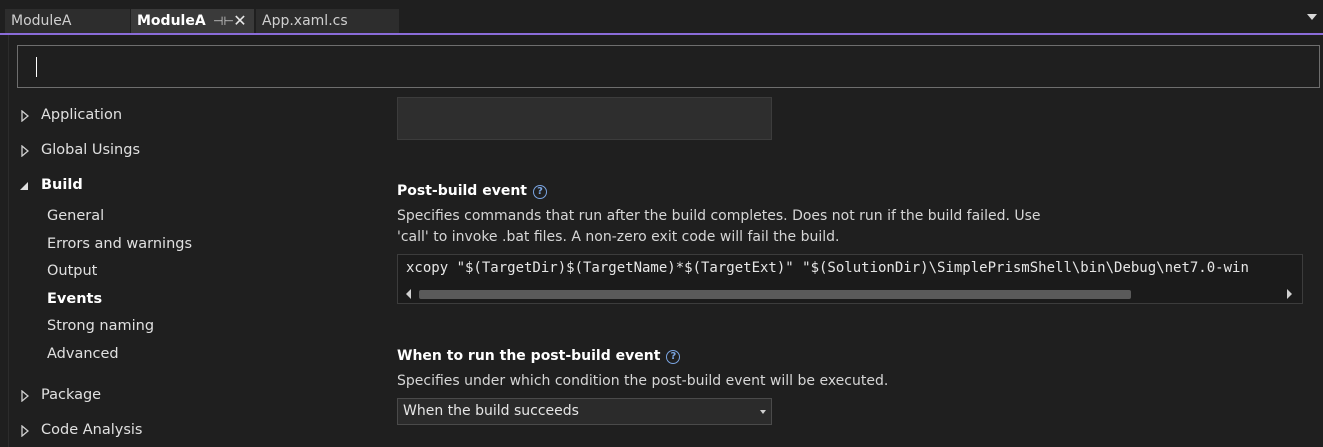 Image resolution: width=1323 pixels, height=447 pixels. Describe the element at coordinates (119, 244) in the screenshot. I see `nav-item-errors-and-warnings: Errors and warnings` at that location.